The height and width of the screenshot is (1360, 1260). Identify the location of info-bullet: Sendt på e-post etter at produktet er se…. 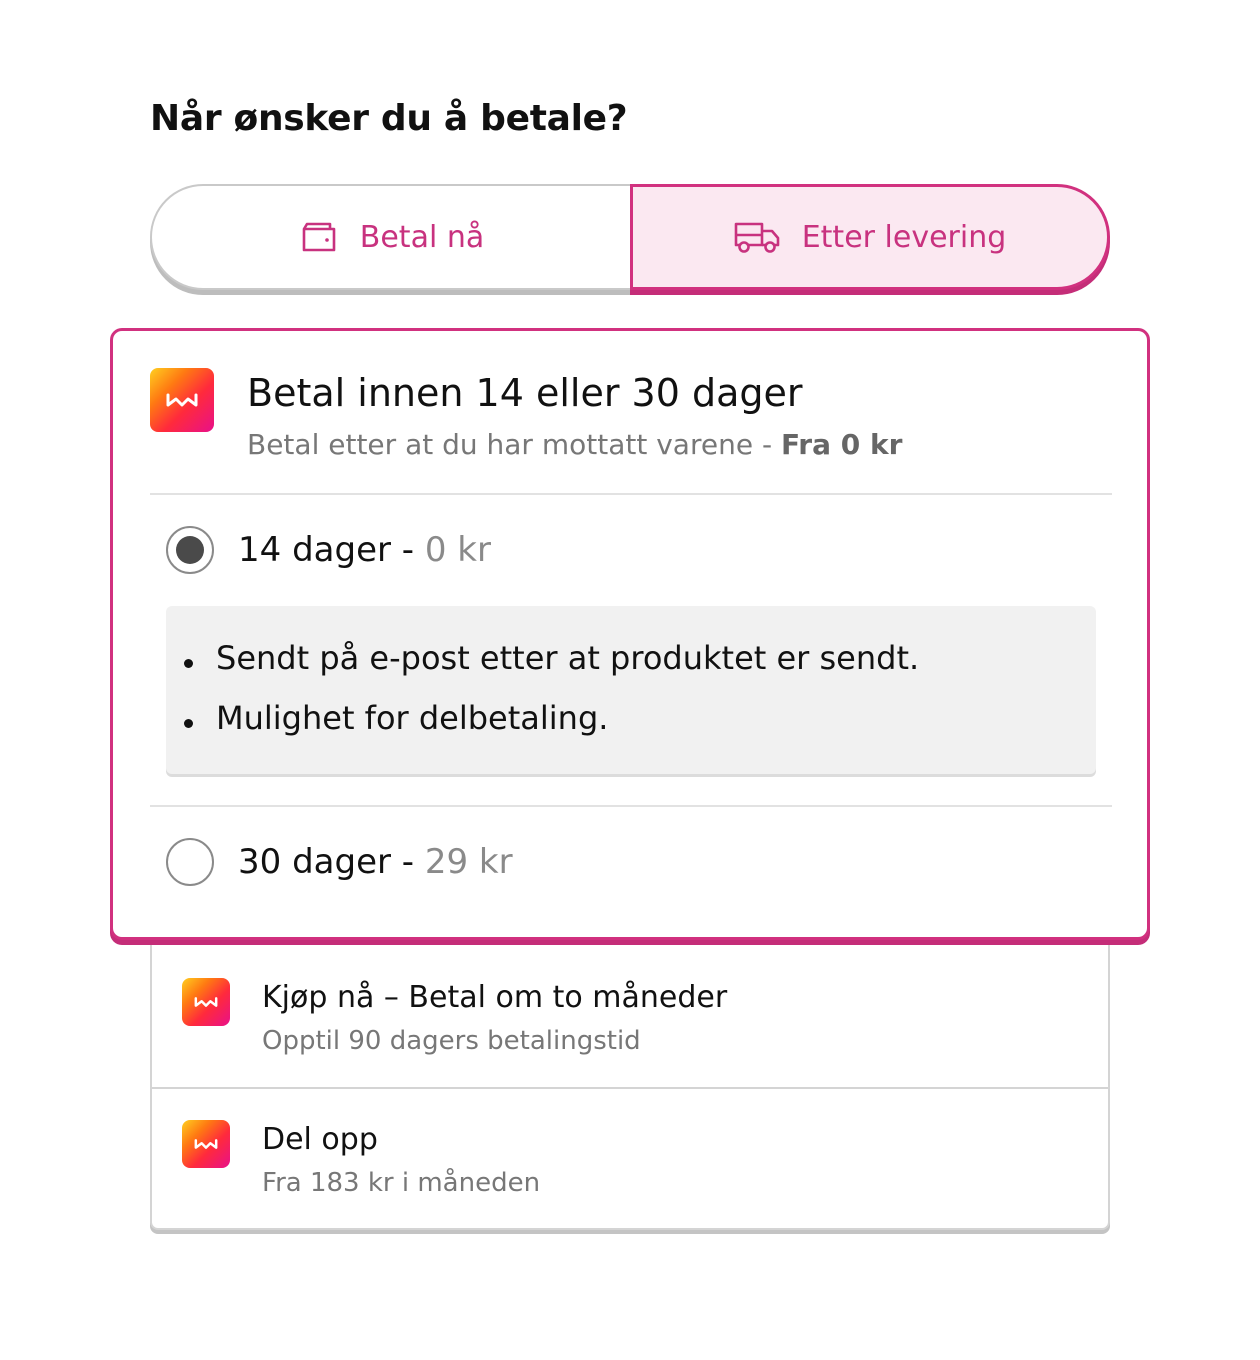
(551, 658).